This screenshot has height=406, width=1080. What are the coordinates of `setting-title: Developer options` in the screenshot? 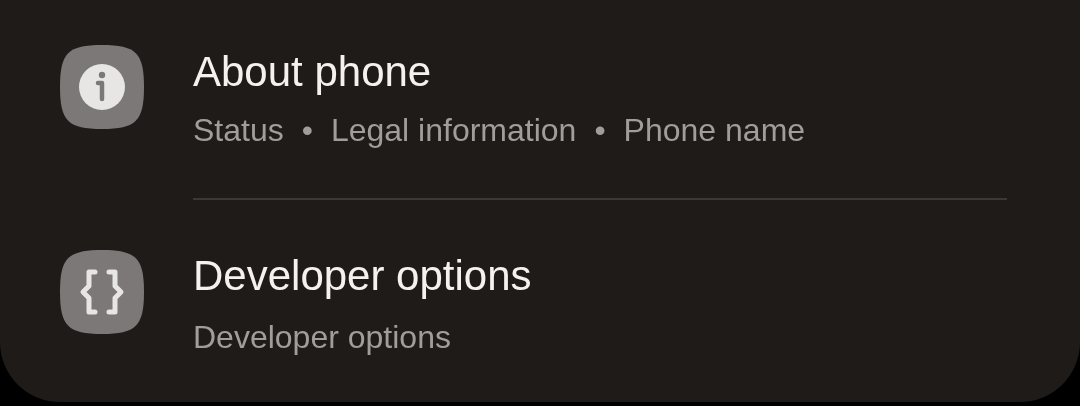 It's located at (600, 276).